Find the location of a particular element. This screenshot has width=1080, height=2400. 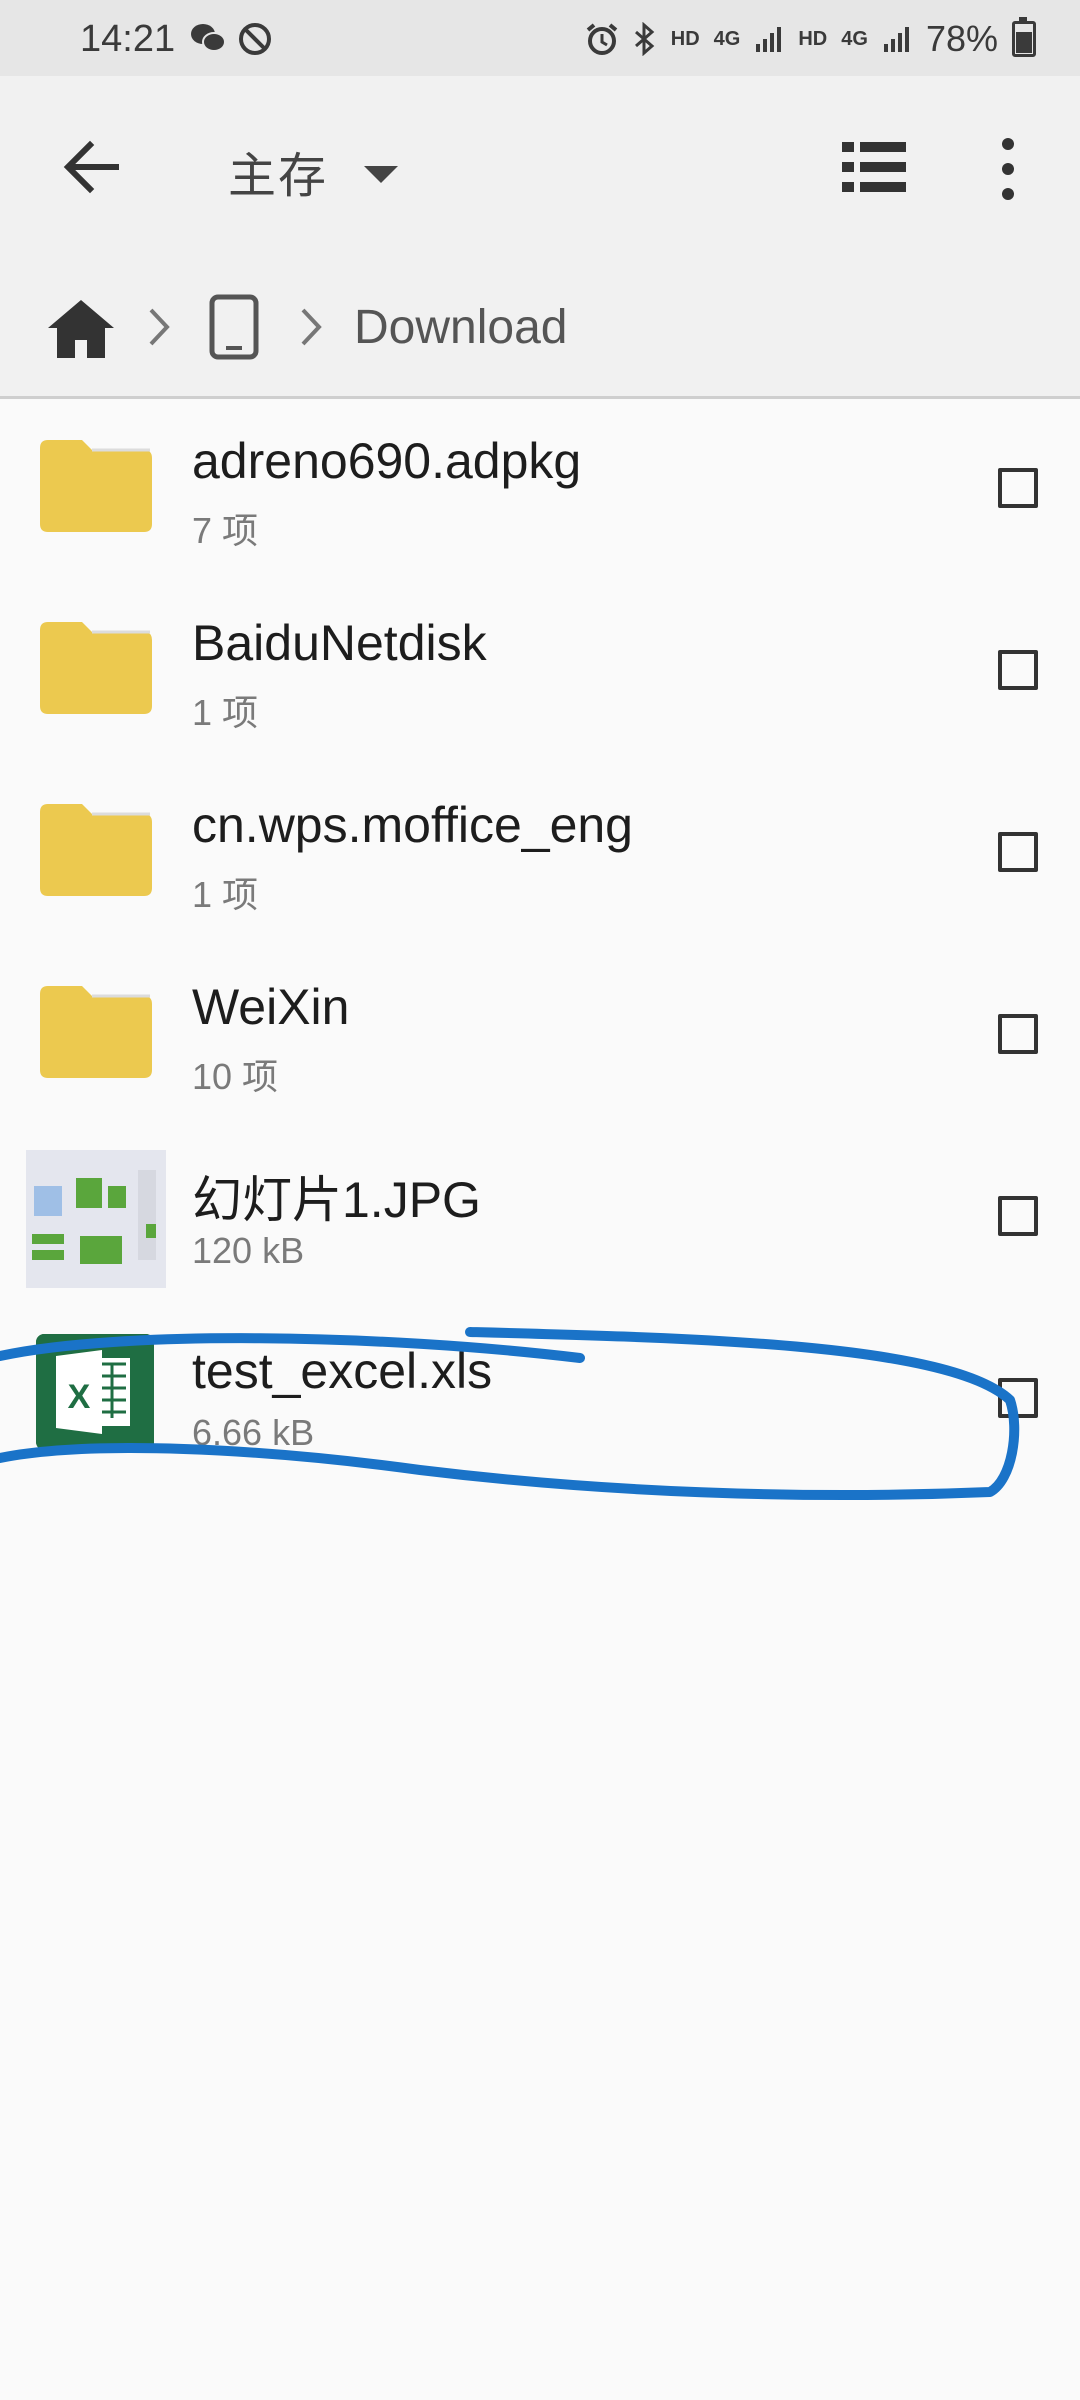

list-item: cn.wps.moffice_eng 1 项 is located at coordinates (540, 853).